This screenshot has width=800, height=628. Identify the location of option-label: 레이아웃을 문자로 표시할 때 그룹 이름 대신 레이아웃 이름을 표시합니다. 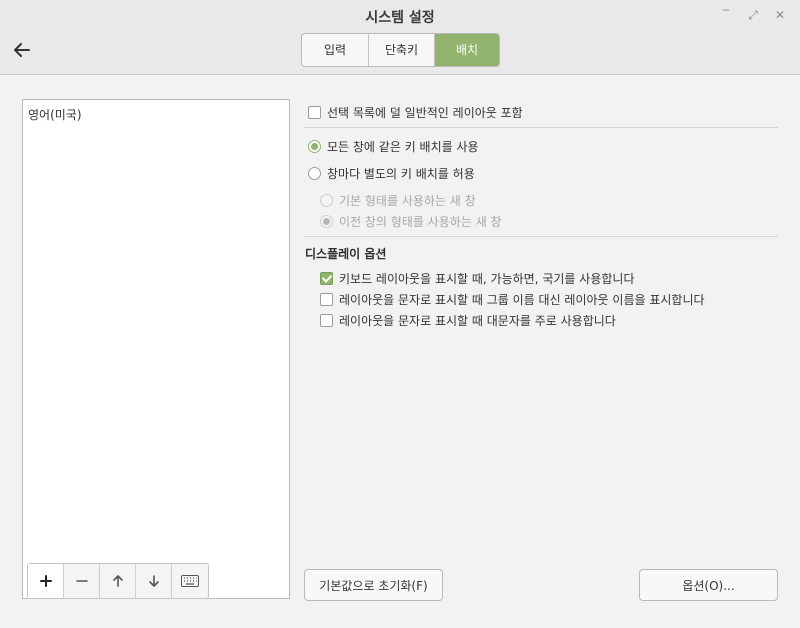
(522, 300).